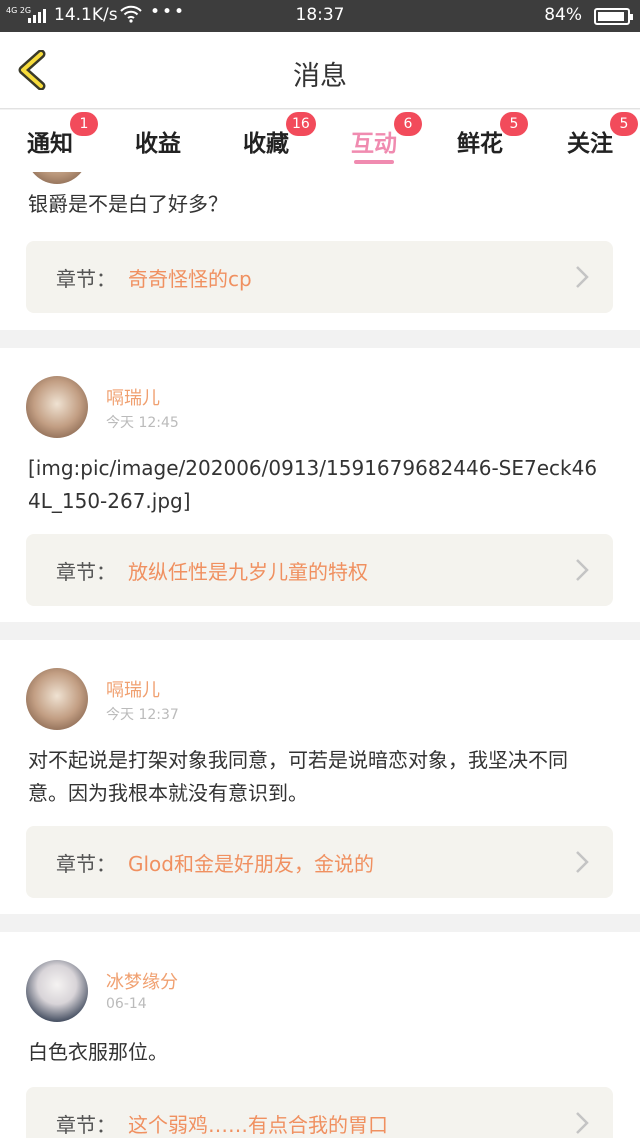 Image resolution: width=640 pixels, height=1138 pixels. I want to click on tab-earnings: 收益, so click(158, 146).